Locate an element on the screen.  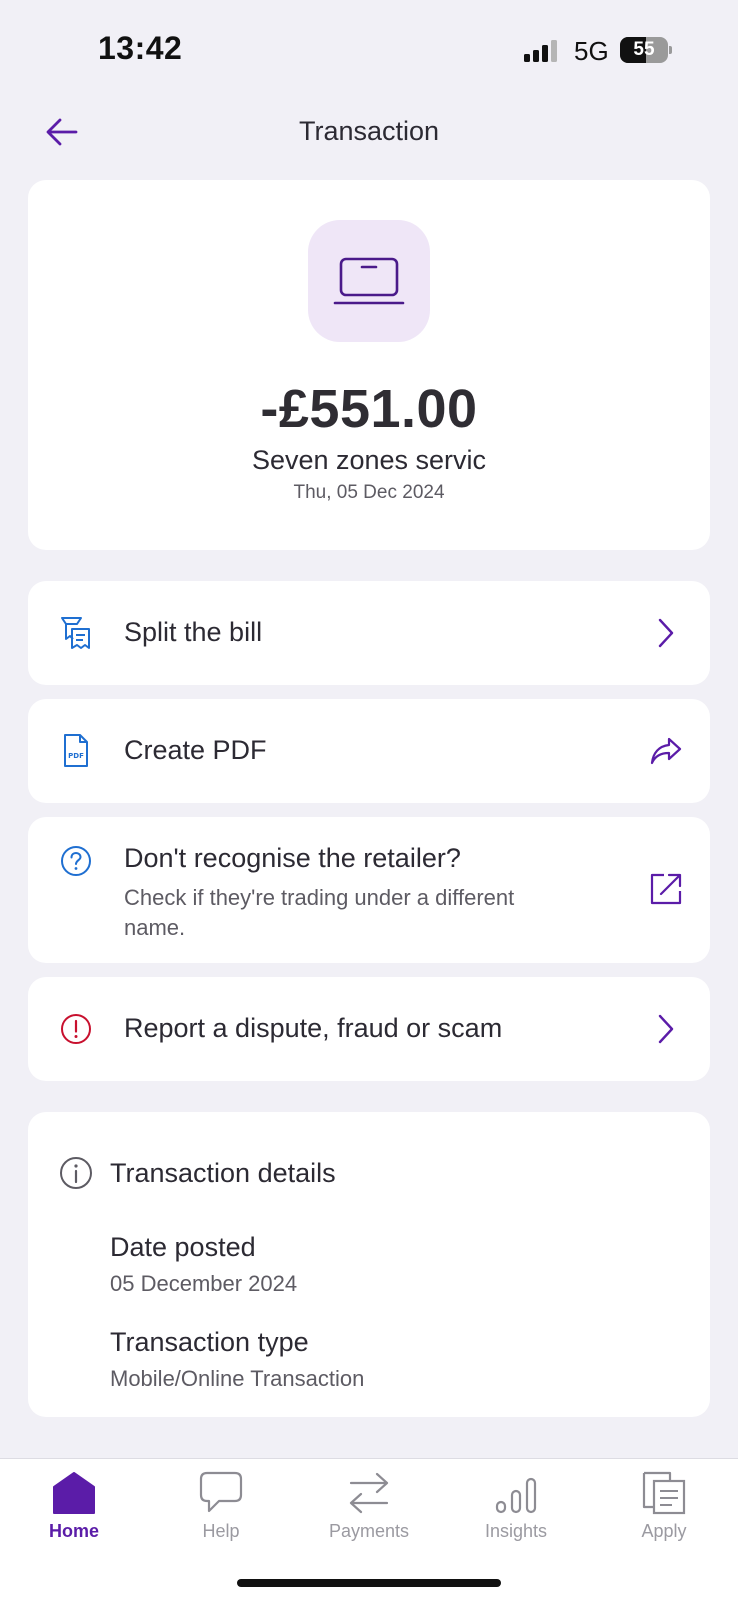
laptop-icon is located at coordinates (369, 281).